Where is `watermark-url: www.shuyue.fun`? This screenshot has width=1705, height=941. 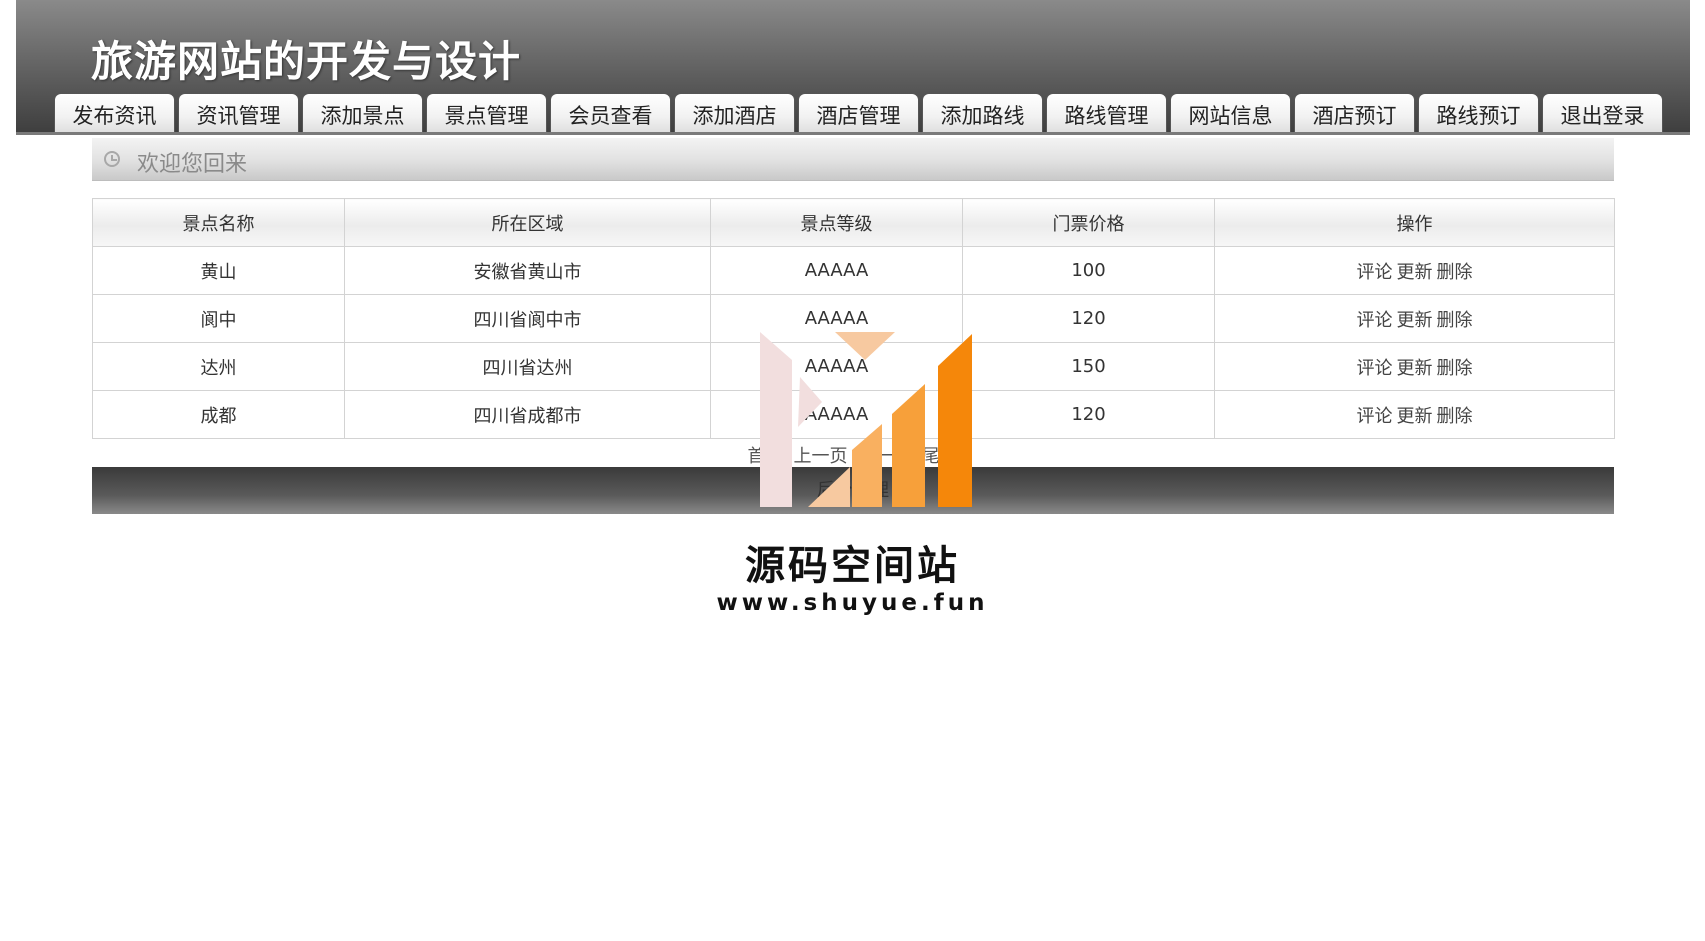 watermark-url: www.shuyue.fun is located at coordinates (852, 603).